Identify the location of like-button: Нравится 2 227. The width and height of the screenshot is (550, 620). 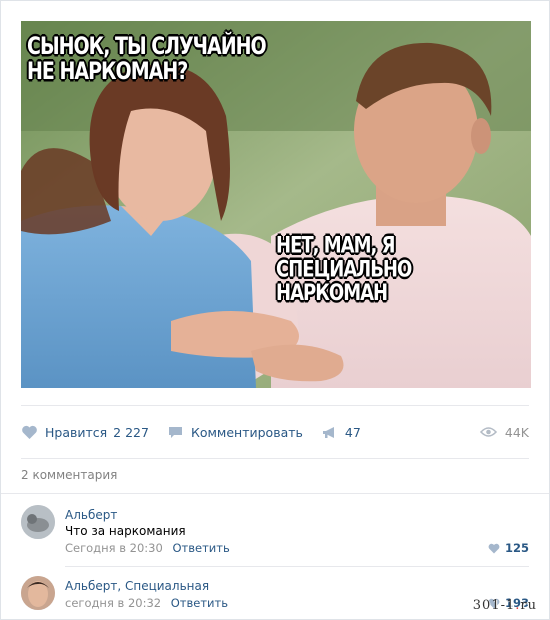
(85, 432).